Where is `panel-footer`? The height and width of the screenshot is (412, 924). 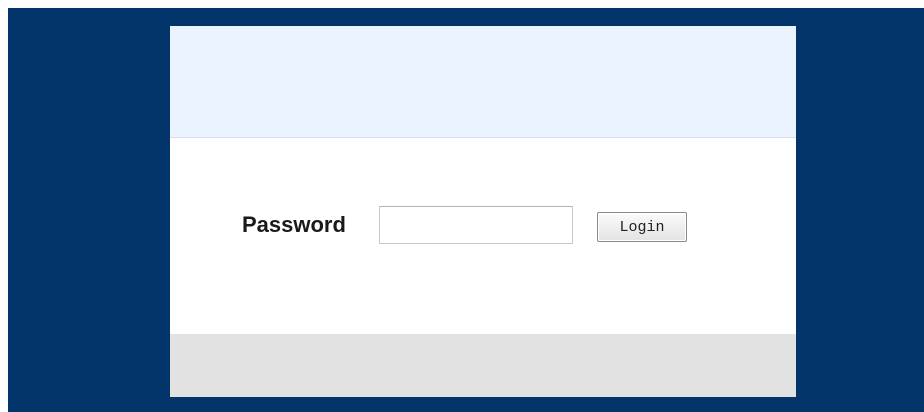 panel-footer is located at coordinates (483, 365).